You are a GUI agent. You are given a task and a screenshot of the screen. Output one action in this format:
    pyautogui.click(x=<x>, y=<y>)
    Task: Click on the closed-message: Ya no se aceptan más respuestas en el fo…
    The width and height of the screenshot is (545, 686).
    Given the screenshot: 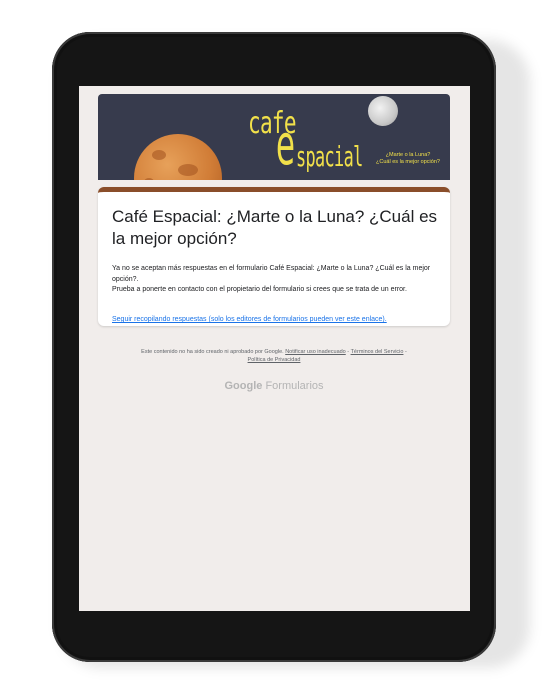 What is the action you would take?
    pyautogui.click(x=277, y=280)
    